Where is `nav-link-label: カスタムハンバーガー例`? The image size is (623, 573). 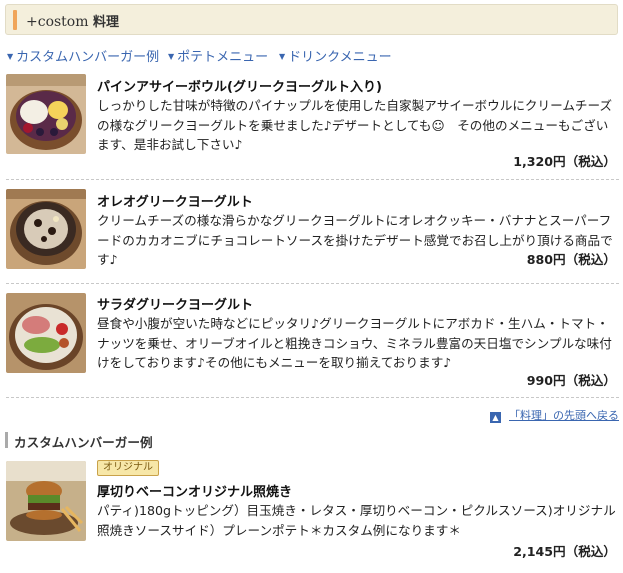
nav-link-label: カスタムハンバーガー例 is located at coordinates (88, 57).